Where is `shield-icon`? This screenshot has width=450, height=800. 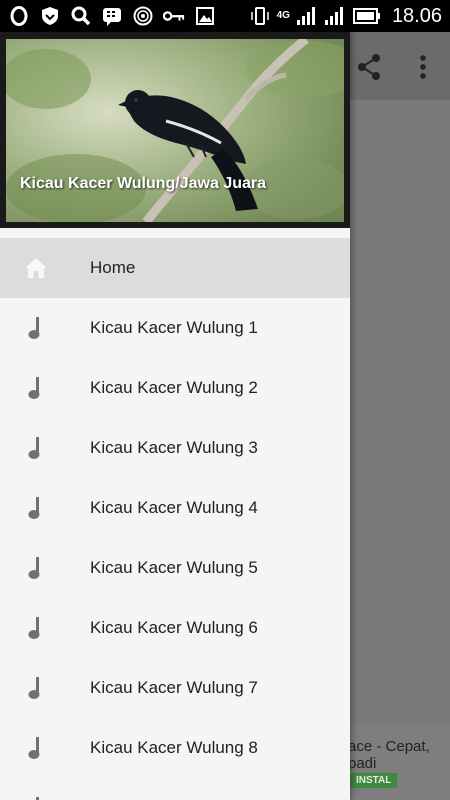
shield-icon is located at coordinates (50, 16).